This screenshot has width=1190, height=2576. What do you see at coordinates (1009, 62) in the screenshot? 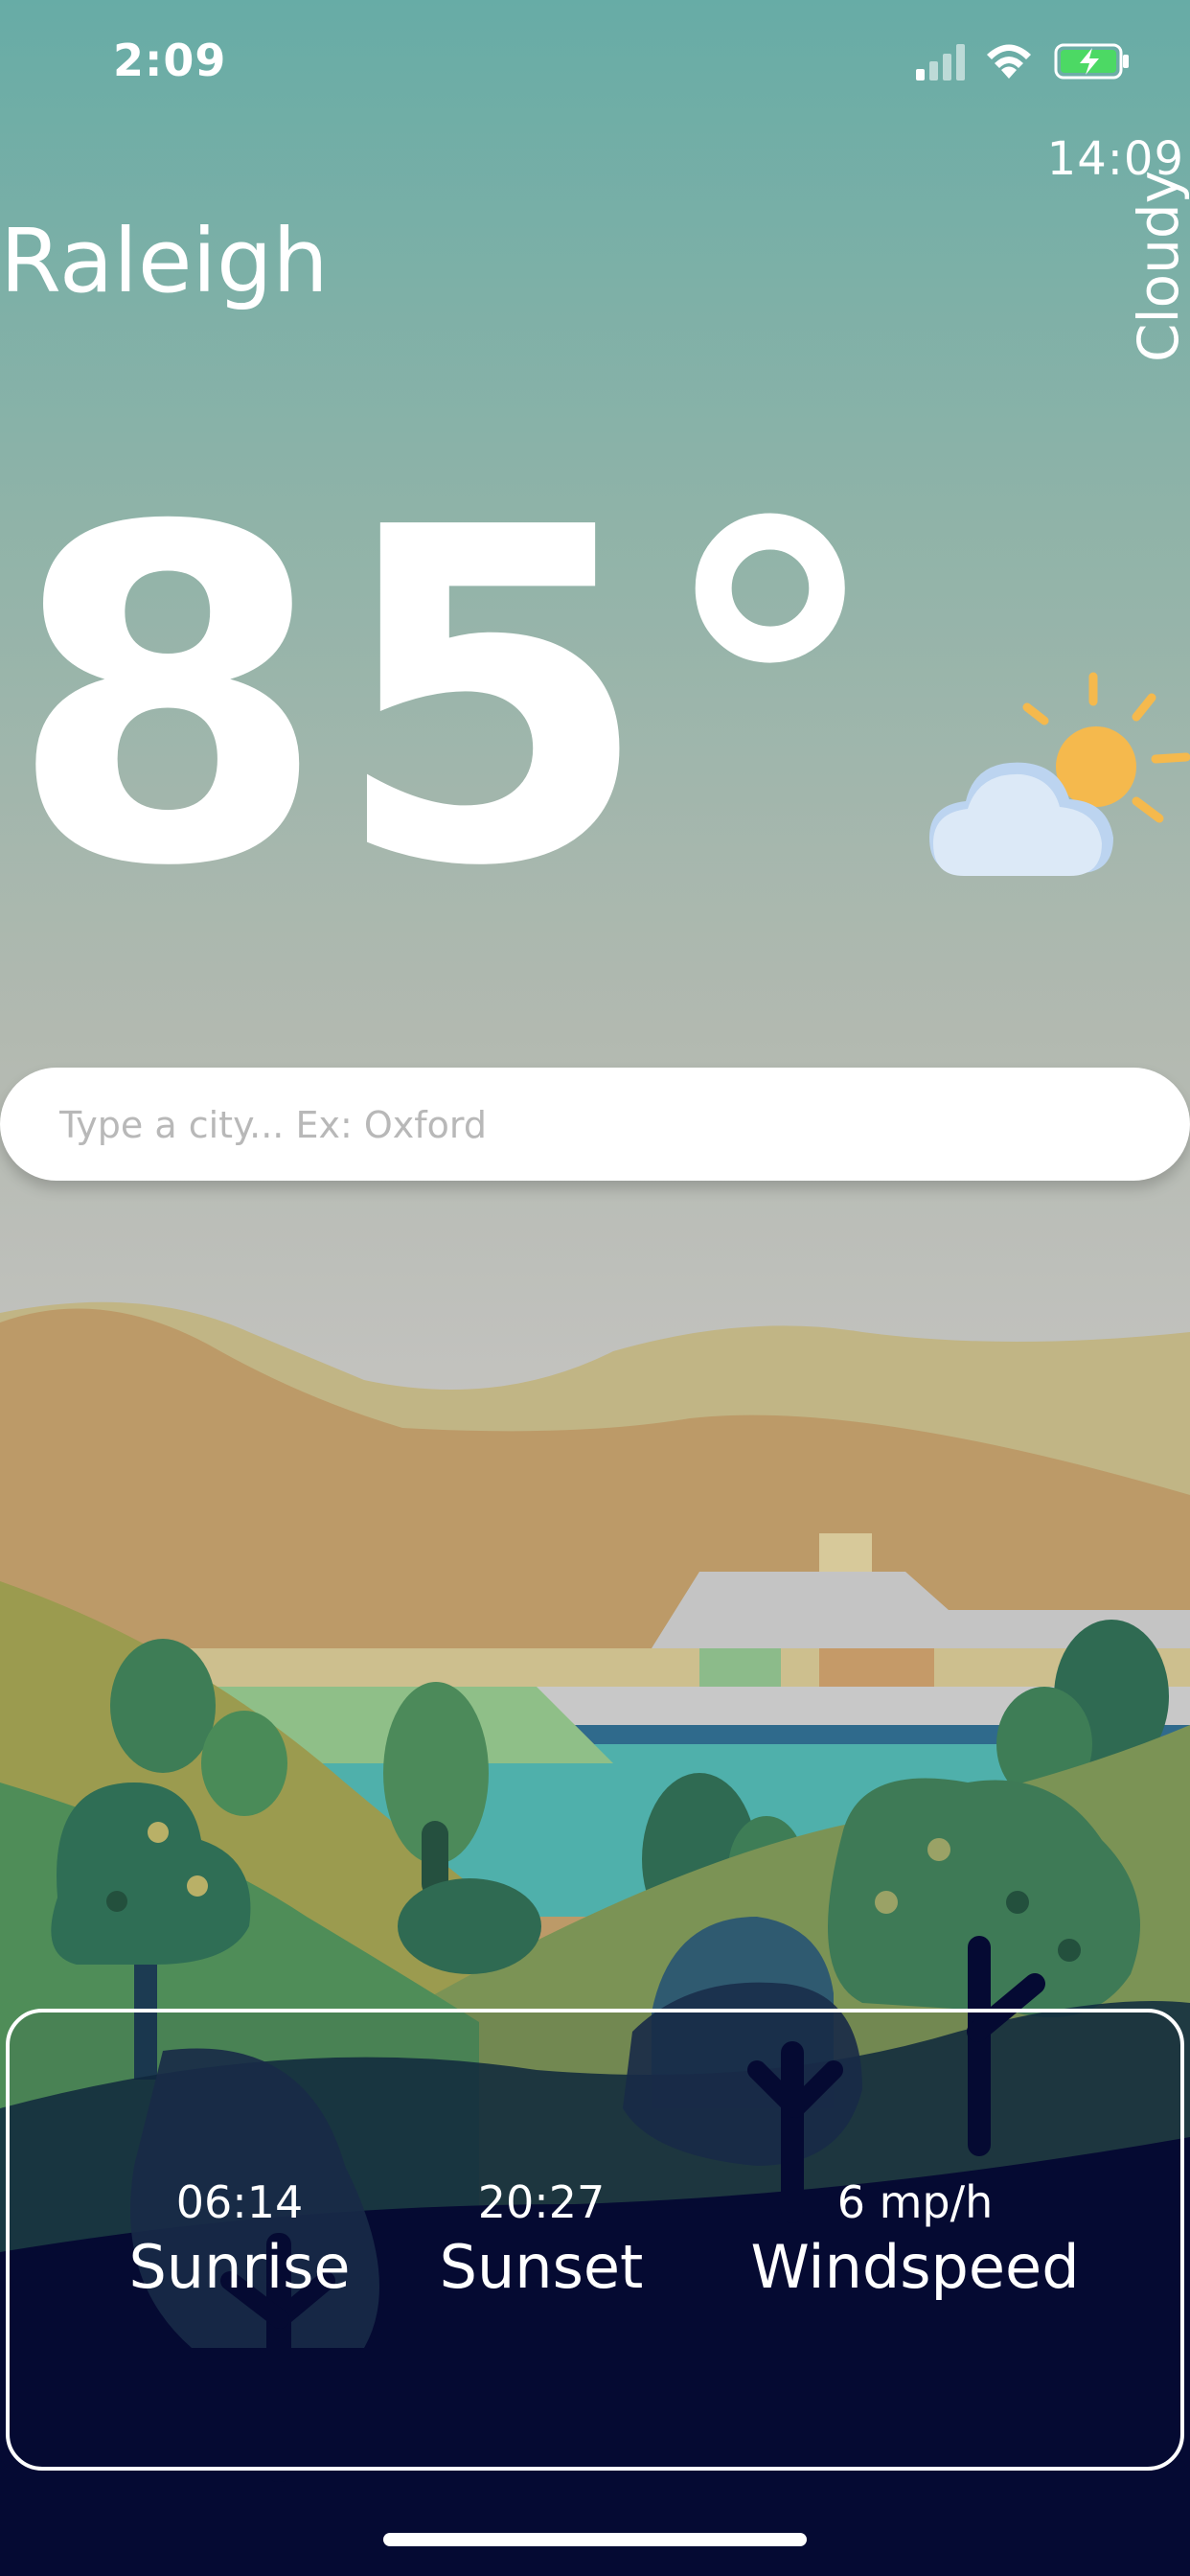
I see `wifi-icon` at bounding box center [1009, 62].